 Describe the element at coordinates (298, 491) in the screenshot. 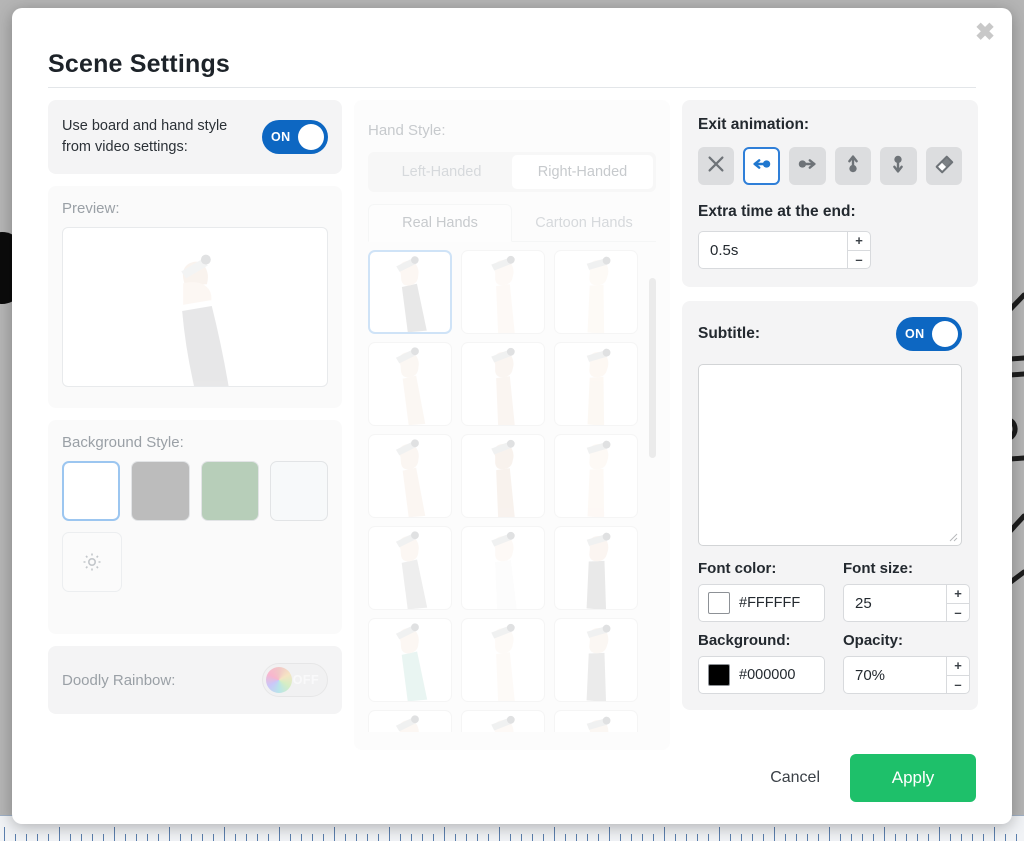

I see `background-swatch-off-white` at that location.